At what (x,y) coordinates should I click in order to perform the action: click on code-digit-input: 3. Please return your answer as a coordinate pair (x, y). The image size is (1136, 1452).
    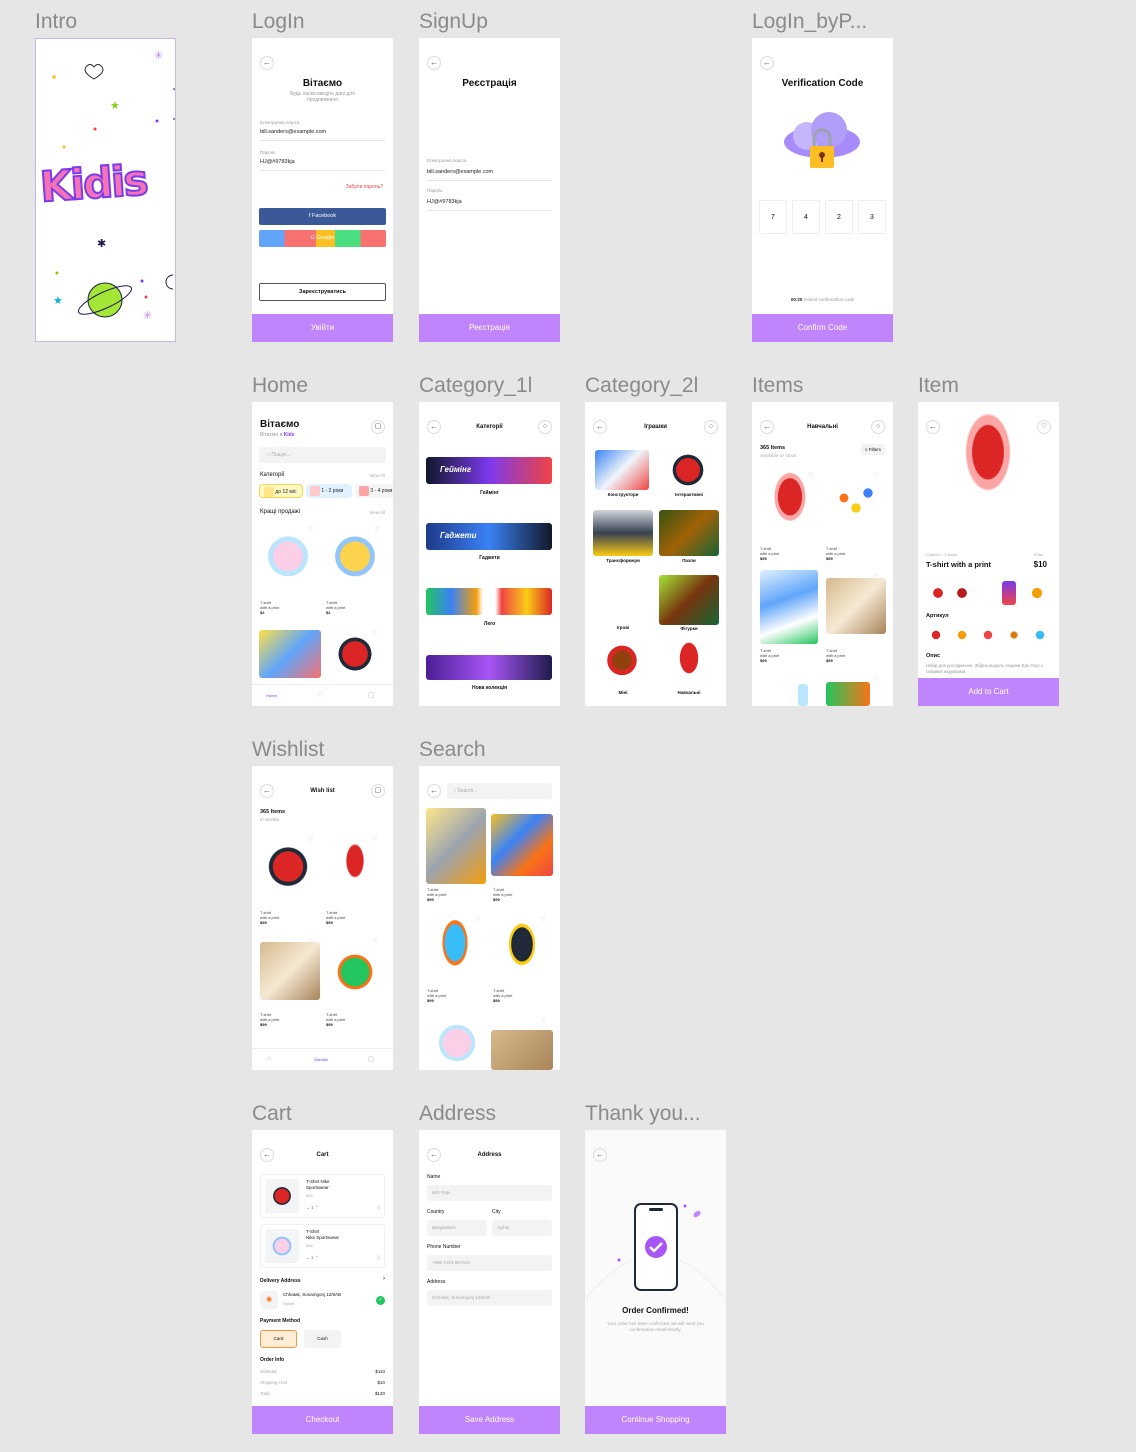
    Looking at the image, I should click on (872, 217).